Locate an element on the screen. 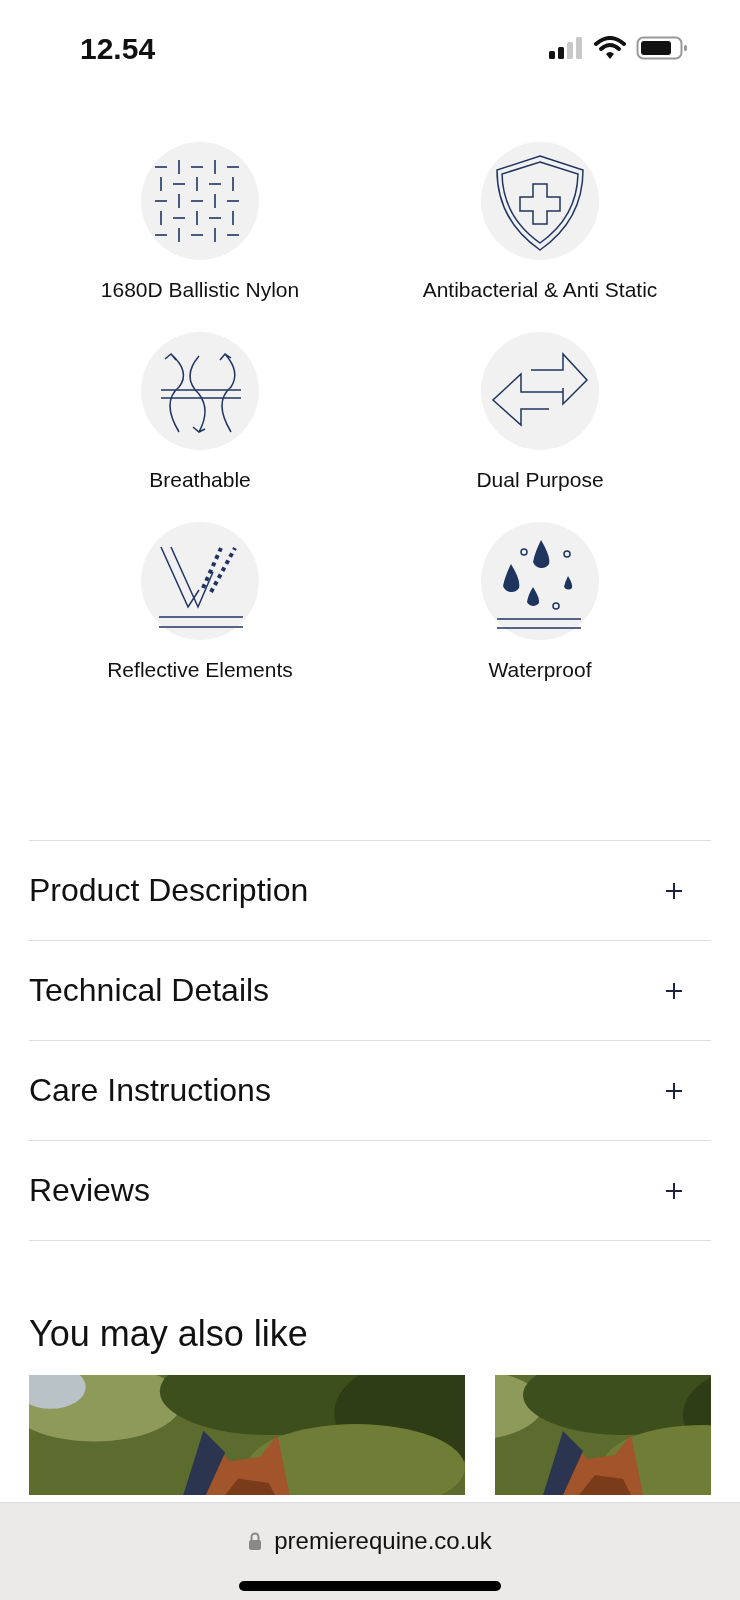 The height and width of the screenshot is (1600, 740). feature-label: Waterproof is located at coordinates (540, 670).